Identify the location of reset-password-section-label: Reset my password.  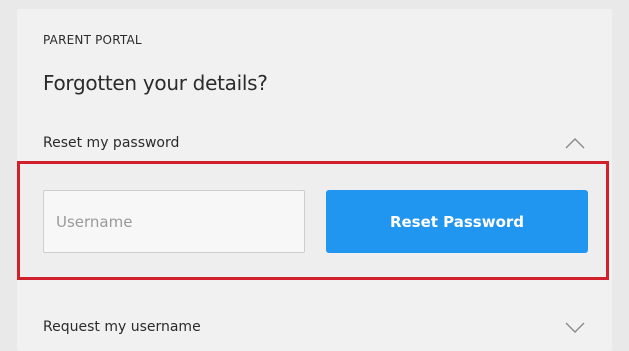
(111, 143).